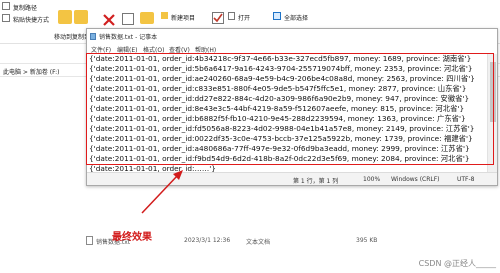 The image size is (500, 273). What do you see at coordinates (132, 237) in the screenshot?
I see `result-caption: 最终效果` at bounding box center [132, 237].